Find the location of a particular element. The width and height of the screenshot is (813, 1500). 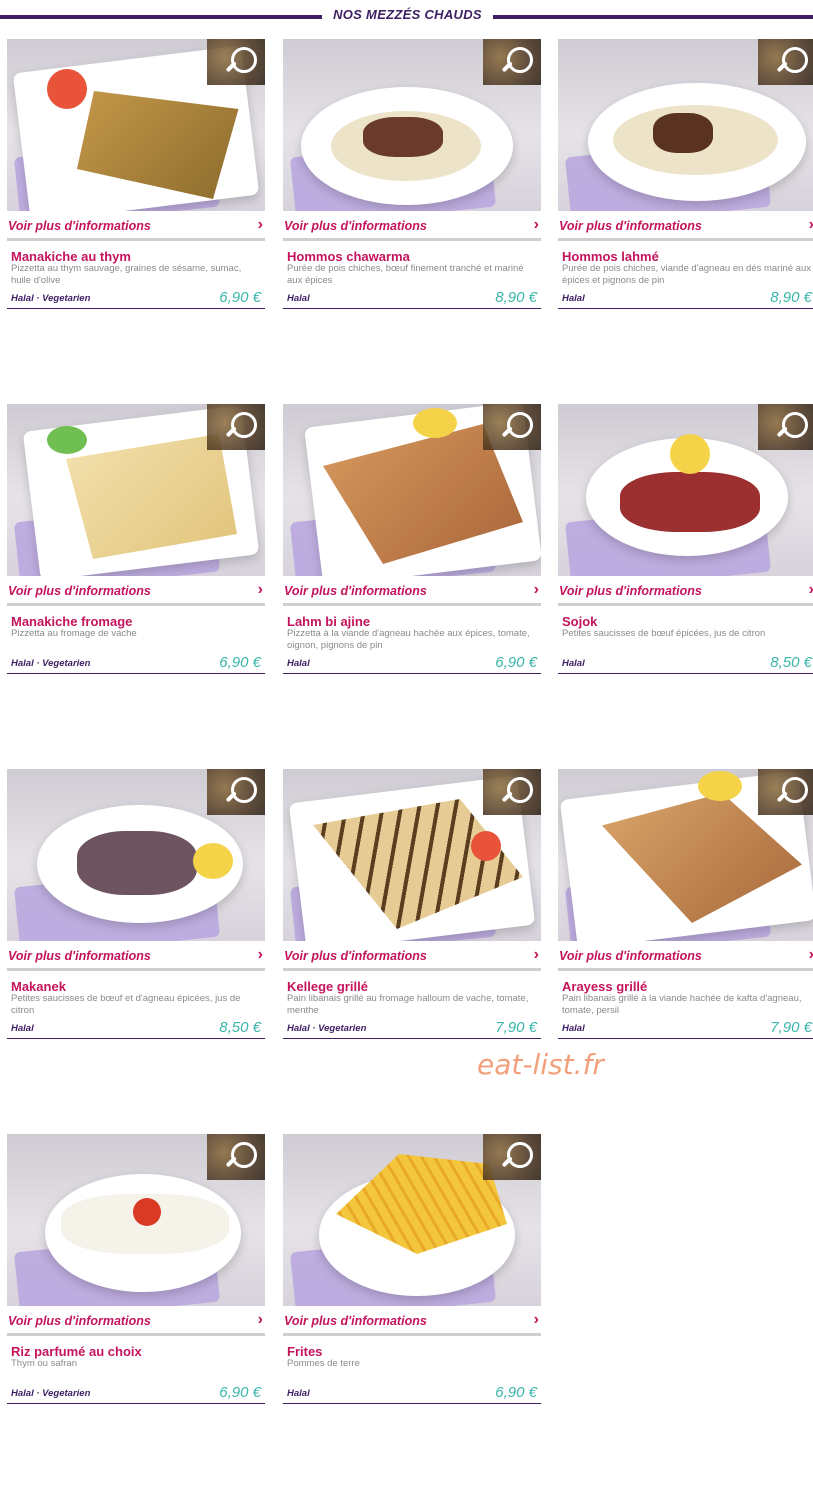

watermark: eat-list.fr is located at coordinates (540, 1064).